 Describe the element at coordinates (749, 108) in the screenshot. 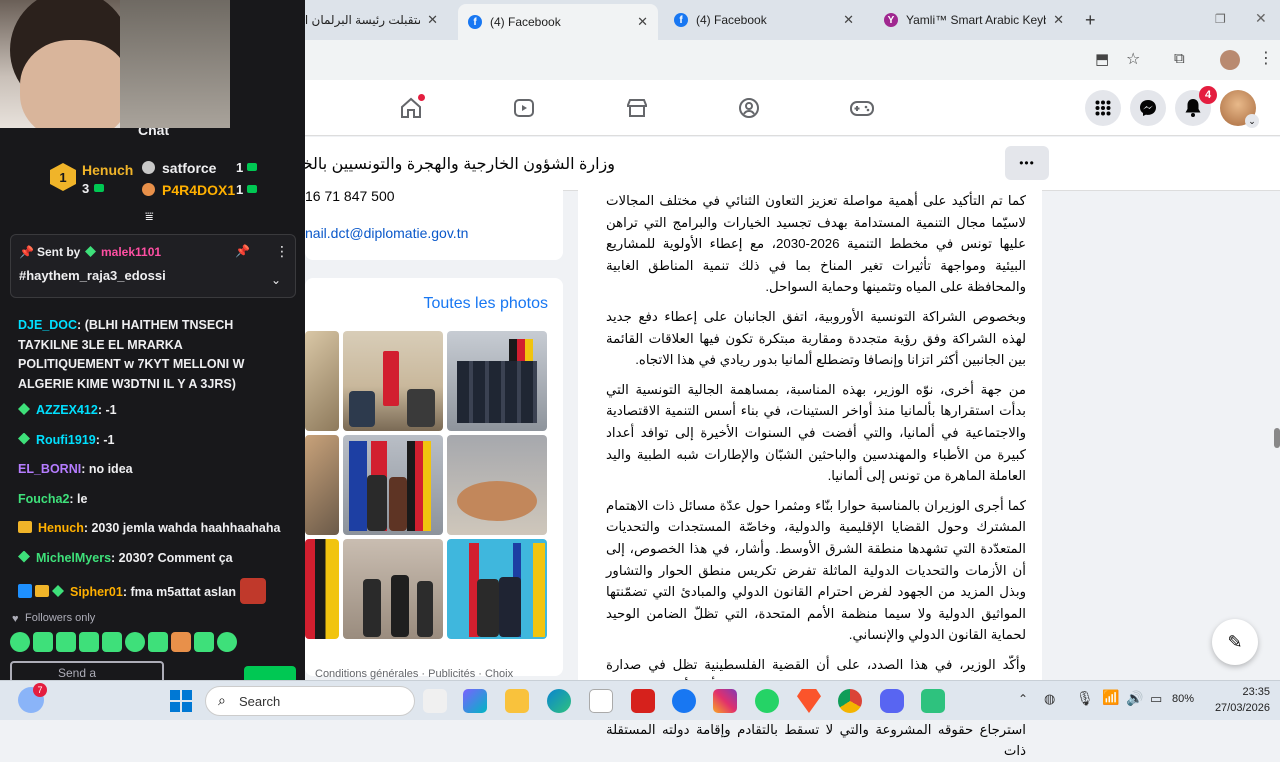

I see `groups-icon` at that location.